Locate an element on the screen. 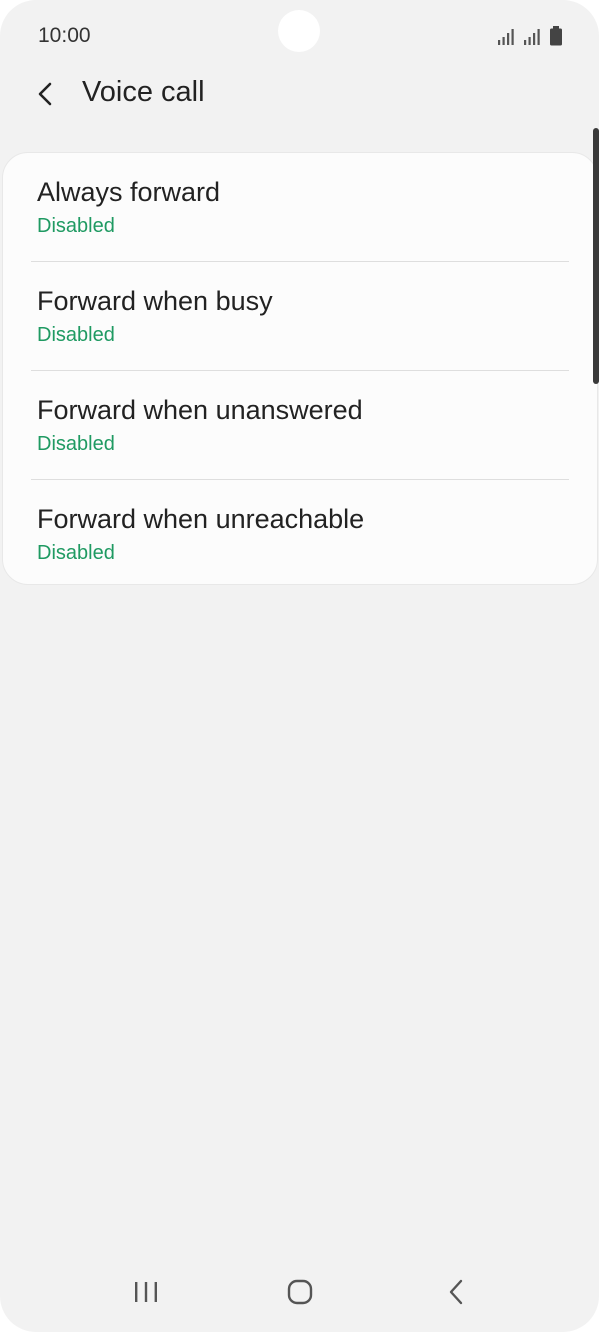 Image resolution: width=599 pixels, height=1332 pixels. back-chevron-icon is located at coordinates (45, 94).